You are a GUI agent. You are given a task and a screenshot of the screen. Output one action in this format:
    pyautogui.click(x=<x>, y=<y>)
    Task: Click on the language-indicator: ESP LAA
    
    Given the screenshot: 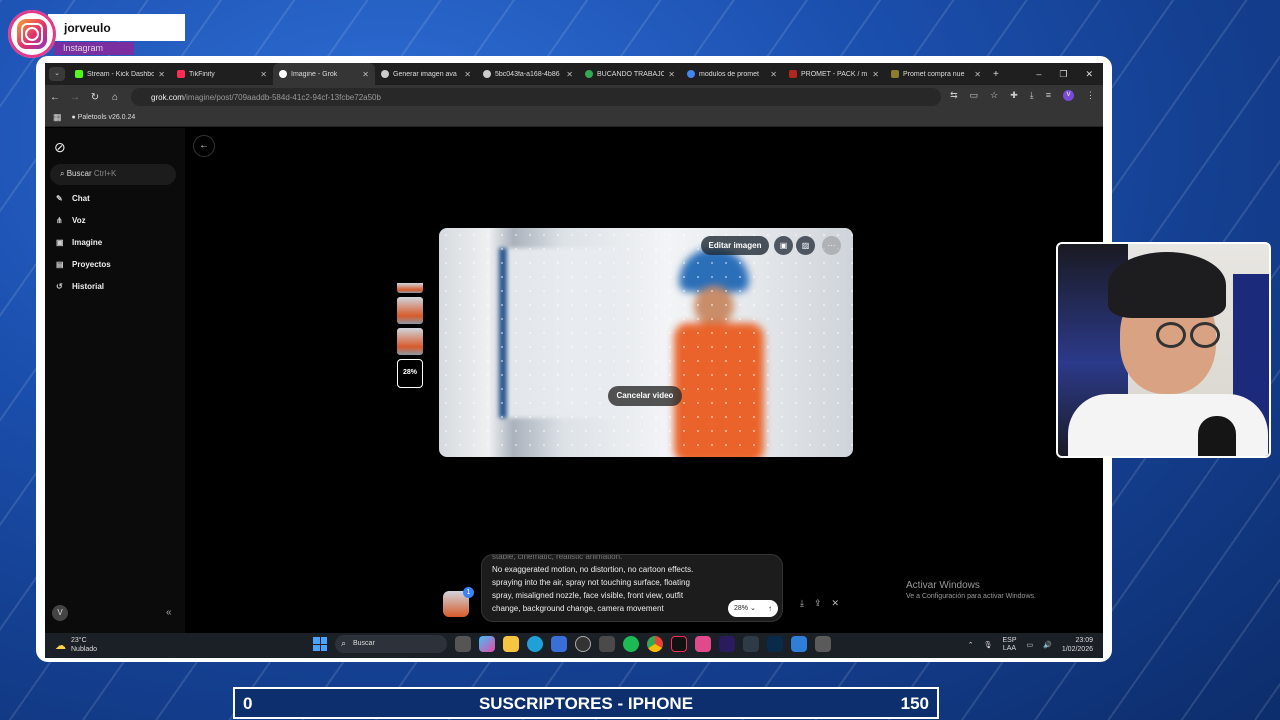 What is the action you would take?
    pyautogui.click(x=1009, y=645)
    